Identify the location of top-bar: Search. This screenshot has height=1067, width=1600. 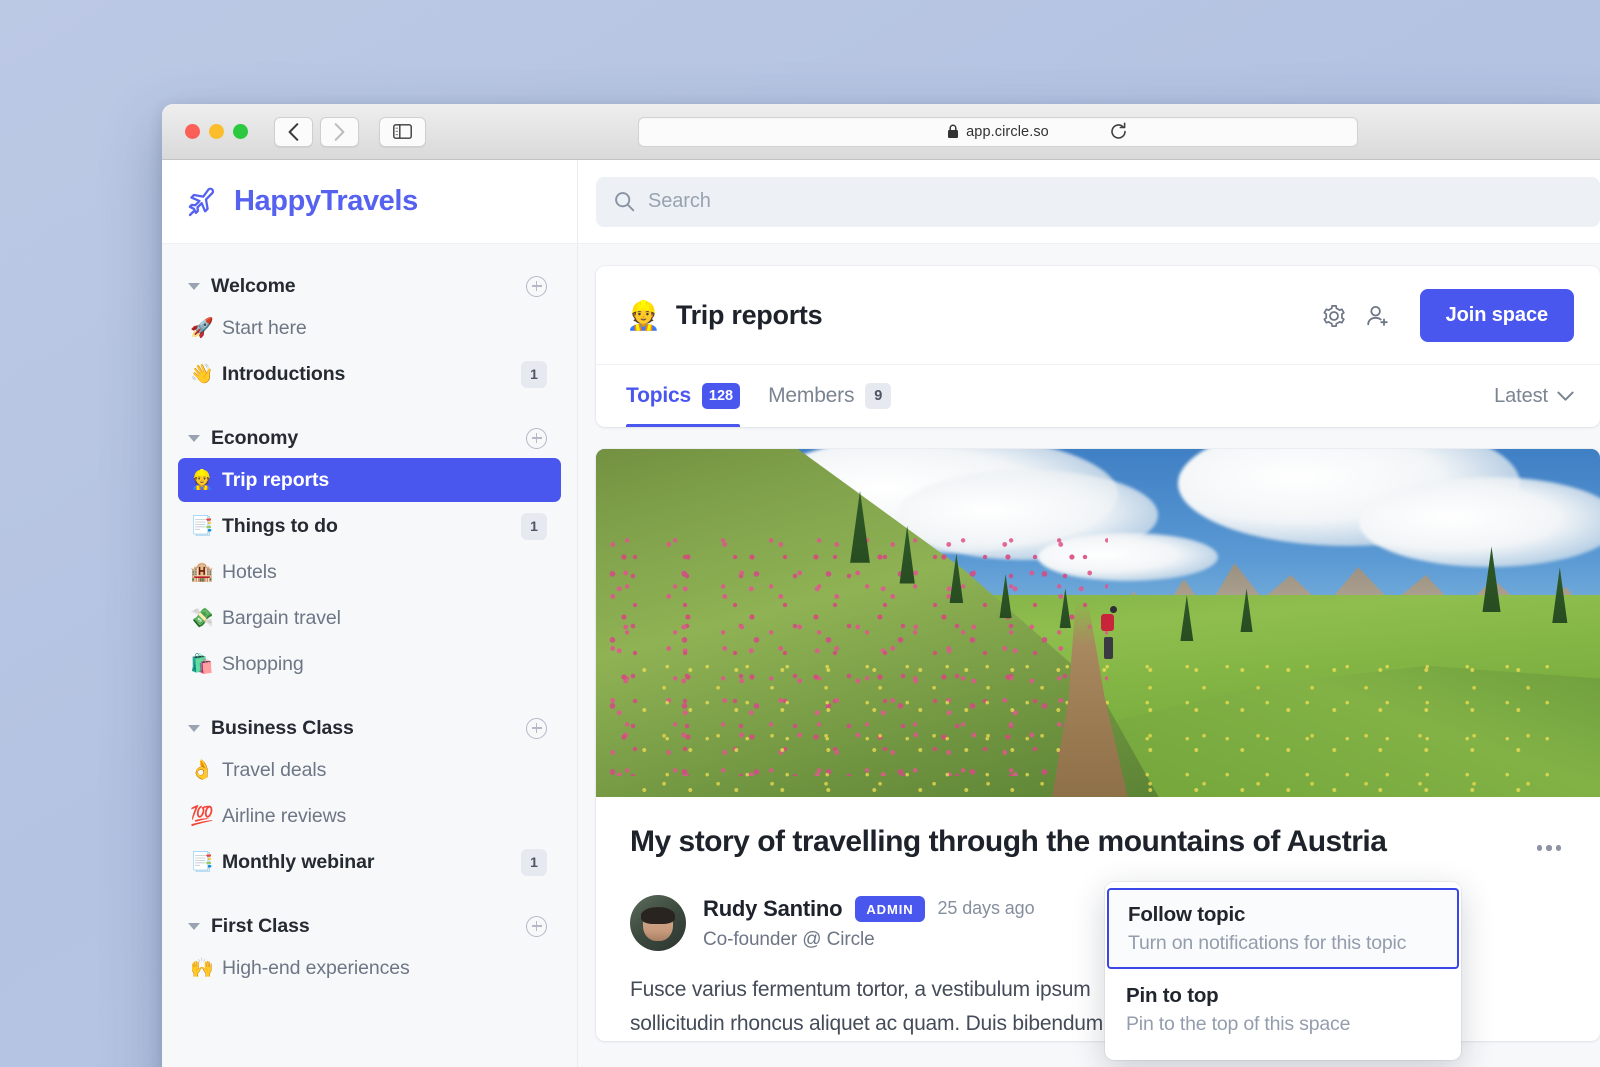
(1089, 202).